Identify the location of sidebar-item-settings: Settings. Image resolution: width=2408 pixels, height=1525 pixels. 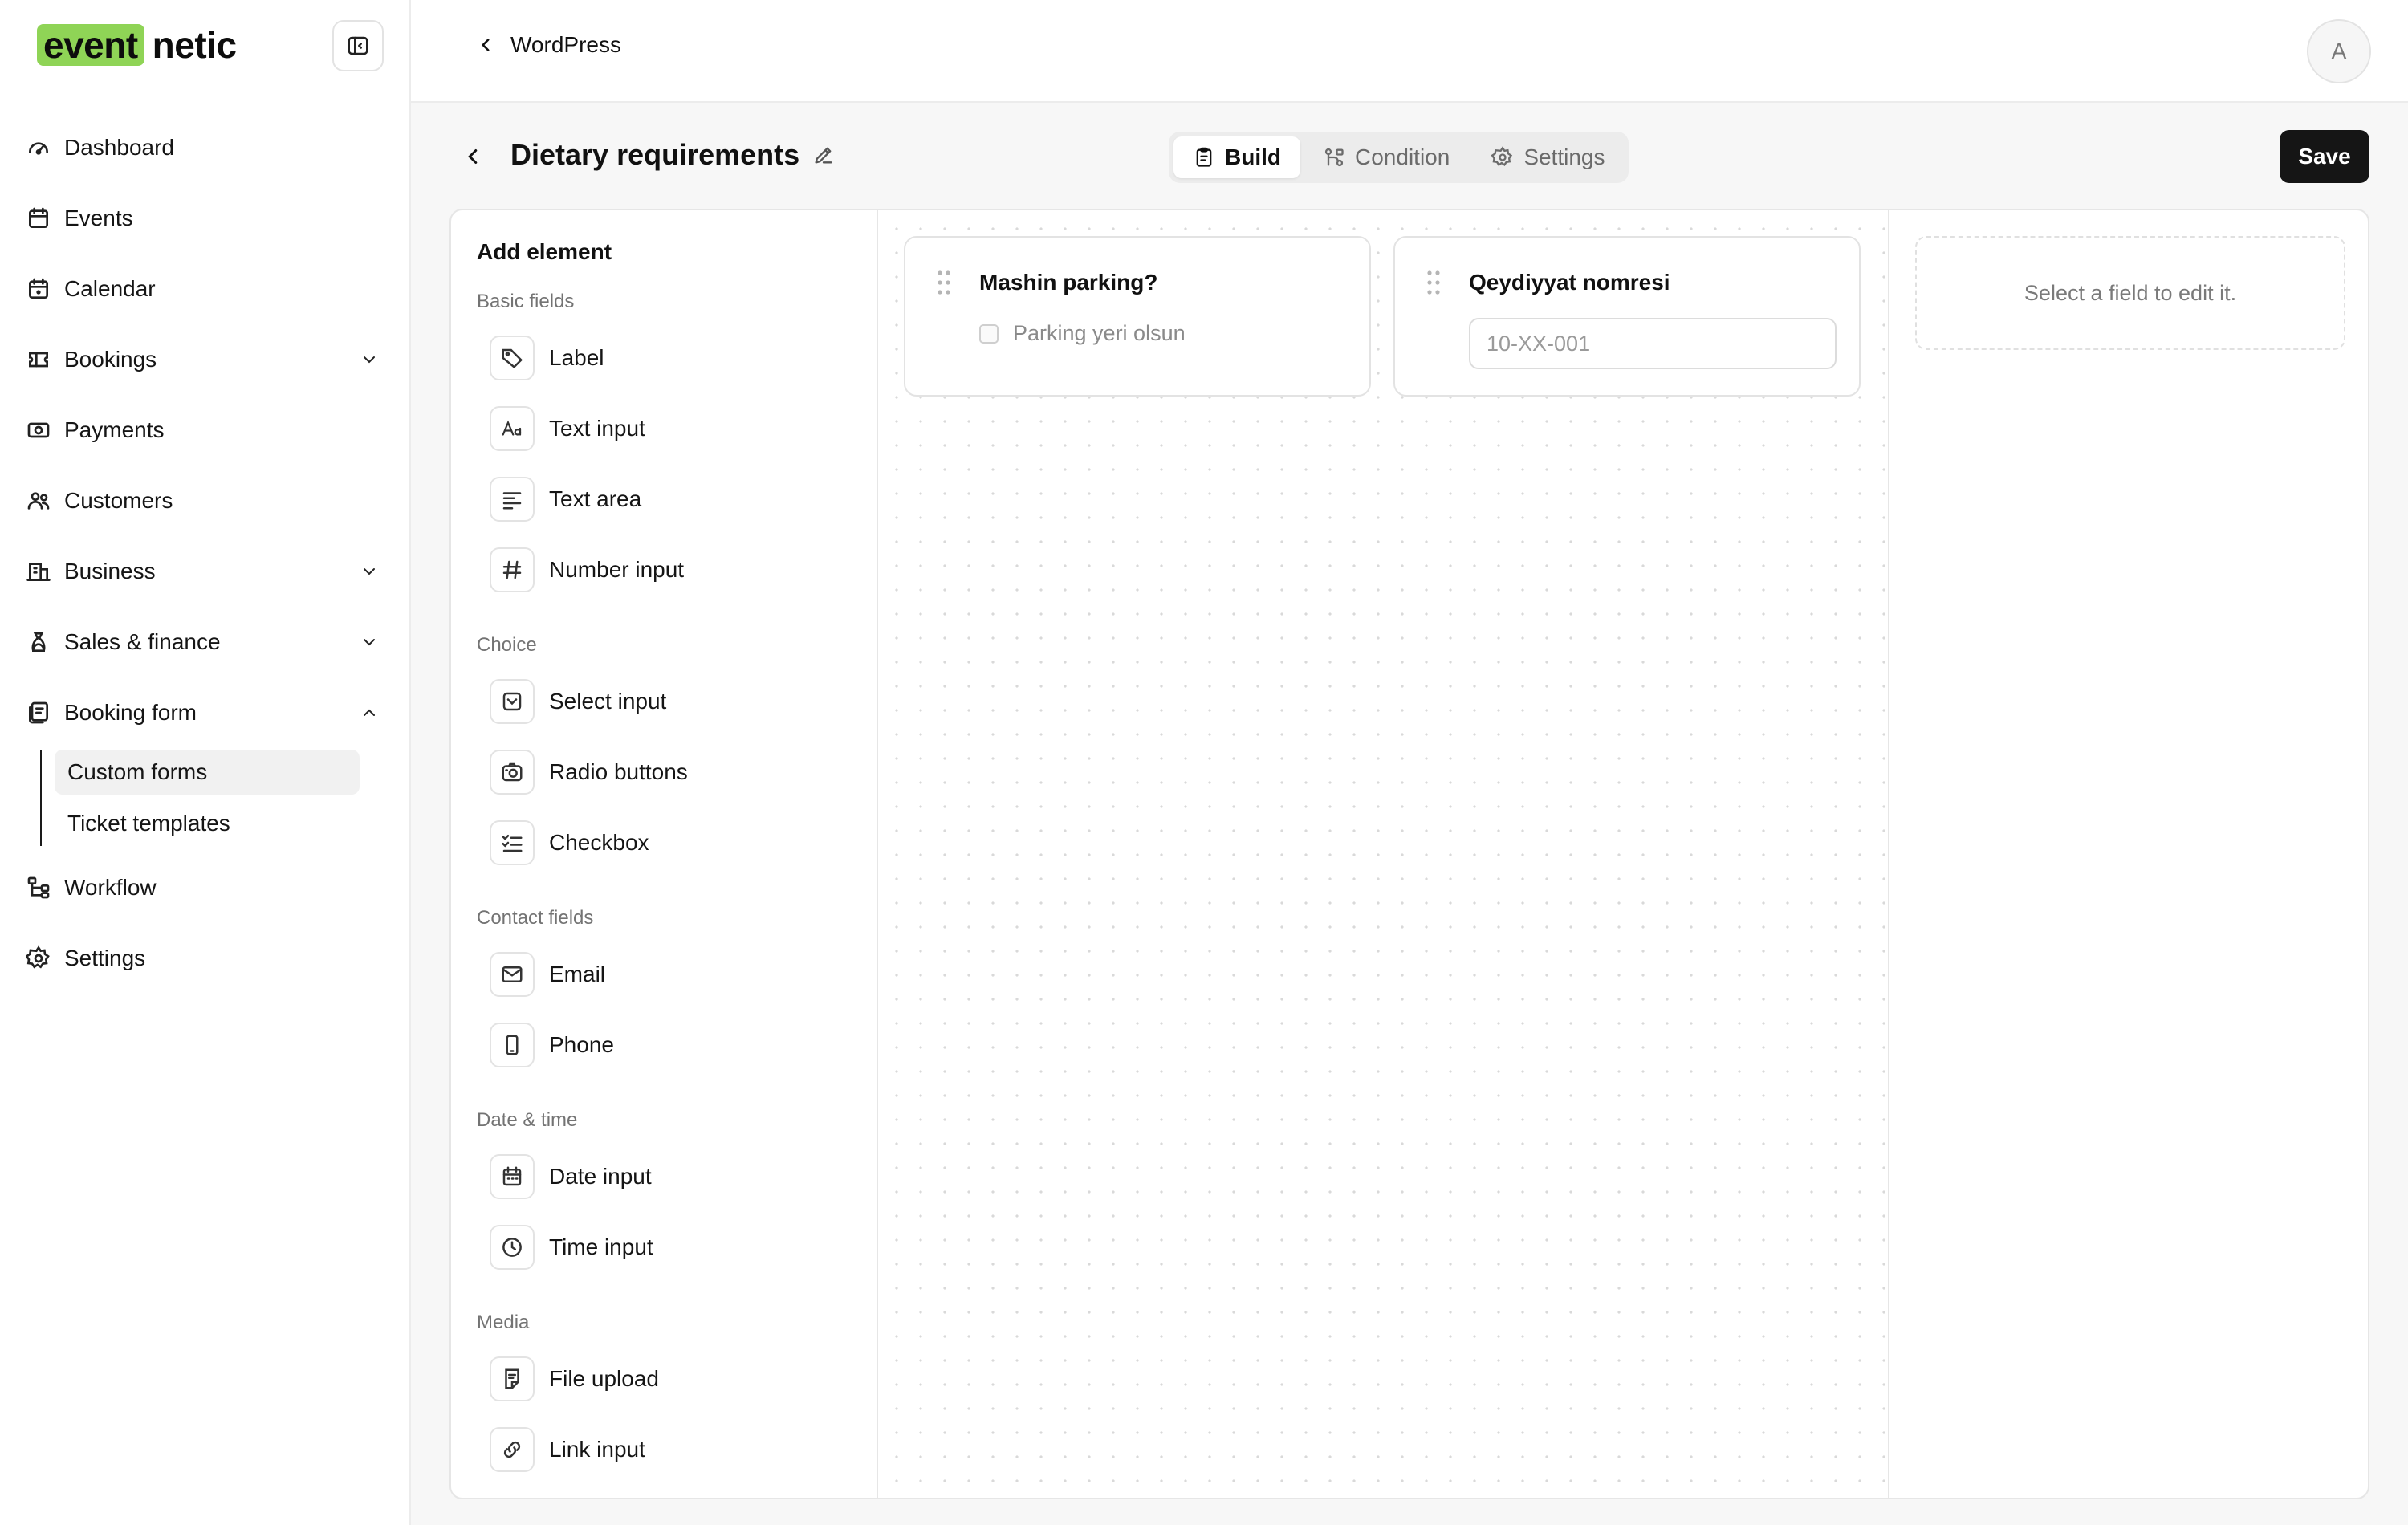
(205, 958).